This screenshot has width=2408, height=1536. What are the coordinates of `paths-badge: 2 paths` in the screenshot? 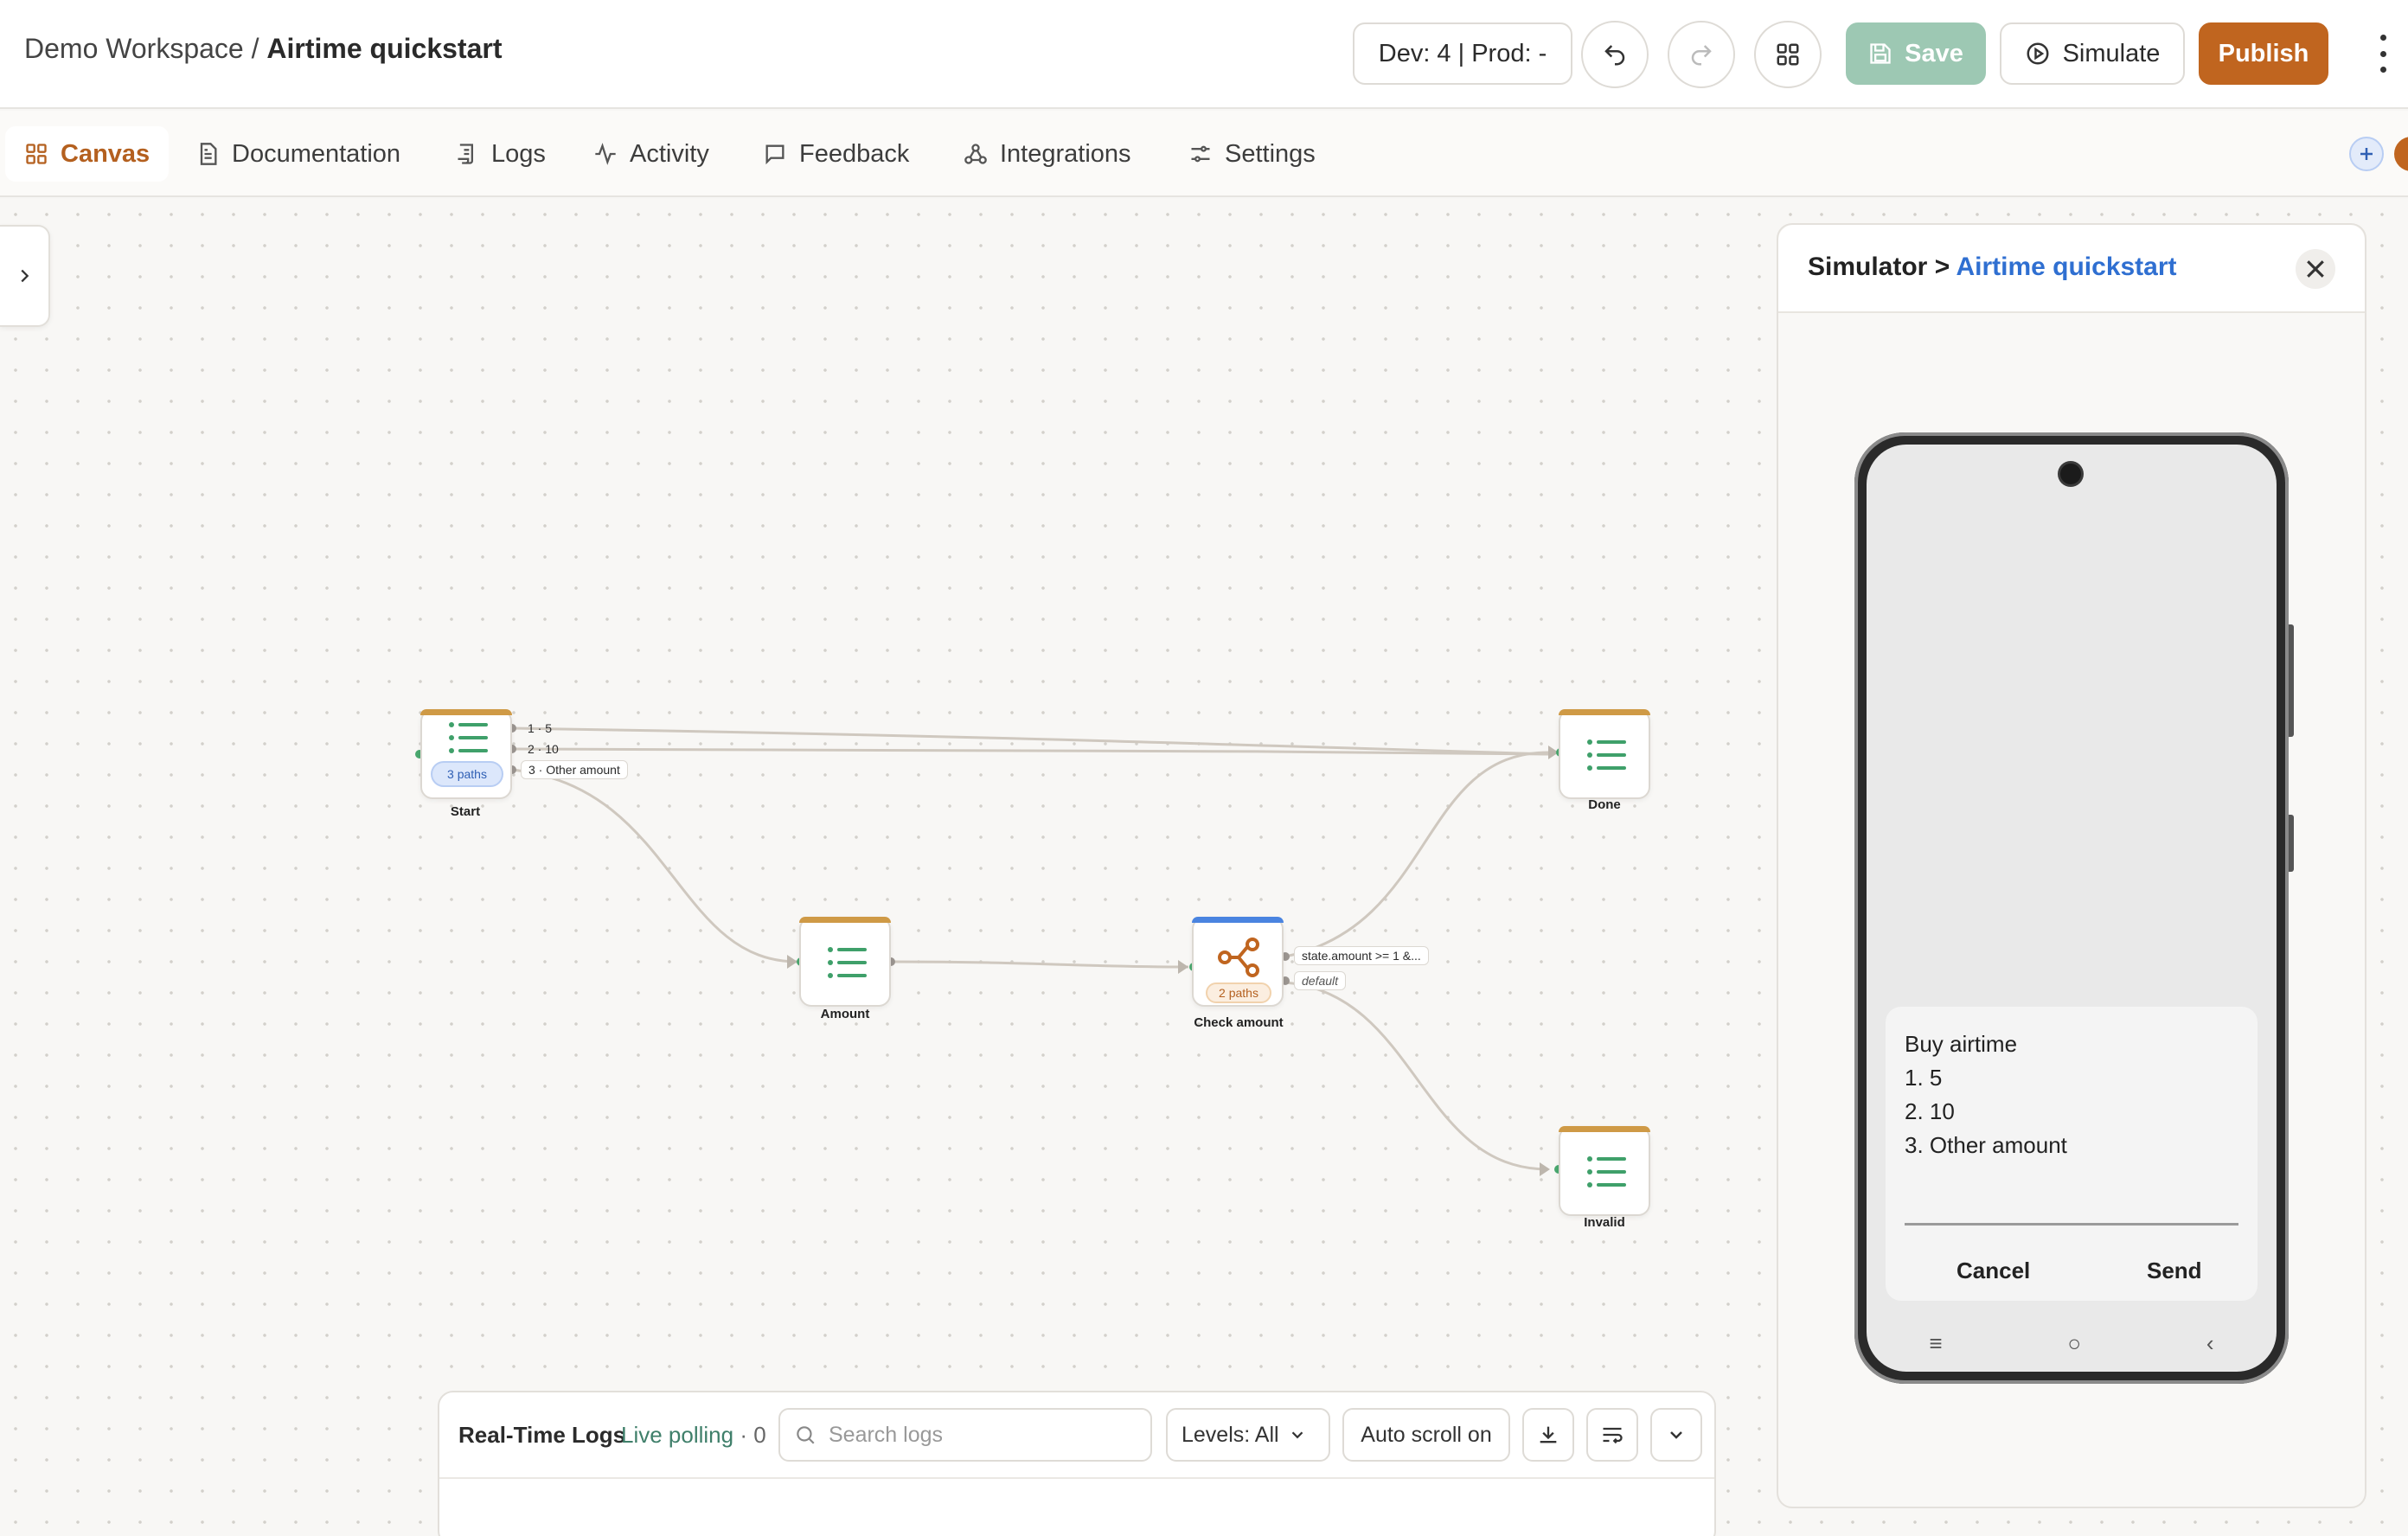 It's located at (1238, 992).